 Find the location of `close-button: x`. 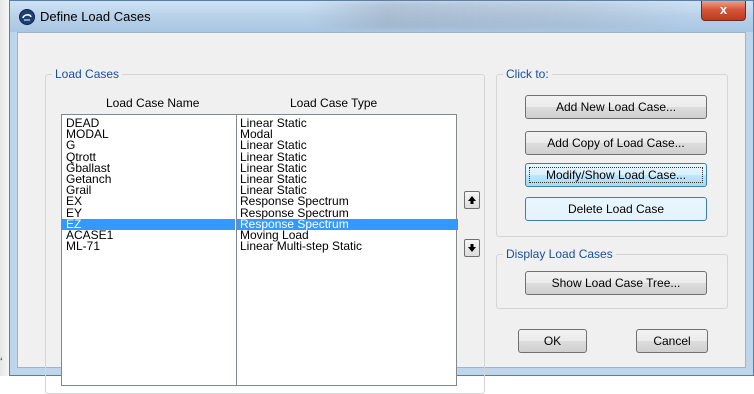

close-button: x is located at coordinates (723, 11).